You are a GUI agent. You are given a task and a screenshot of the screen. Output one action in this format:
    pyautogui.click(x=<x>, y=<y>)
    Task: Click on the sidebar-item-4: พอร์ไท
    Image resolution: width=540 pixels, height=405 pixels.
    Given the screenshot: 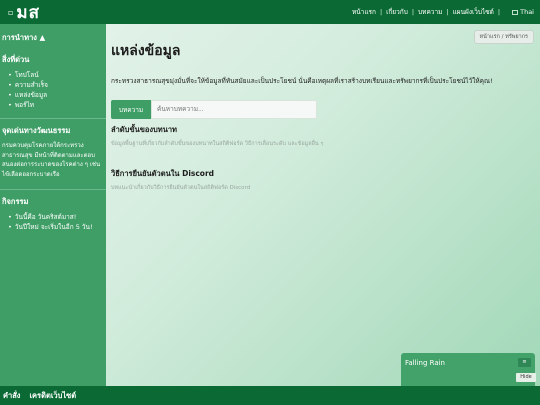 What is the action you would take?
    pyautogui.click(x=57, y=105)
    